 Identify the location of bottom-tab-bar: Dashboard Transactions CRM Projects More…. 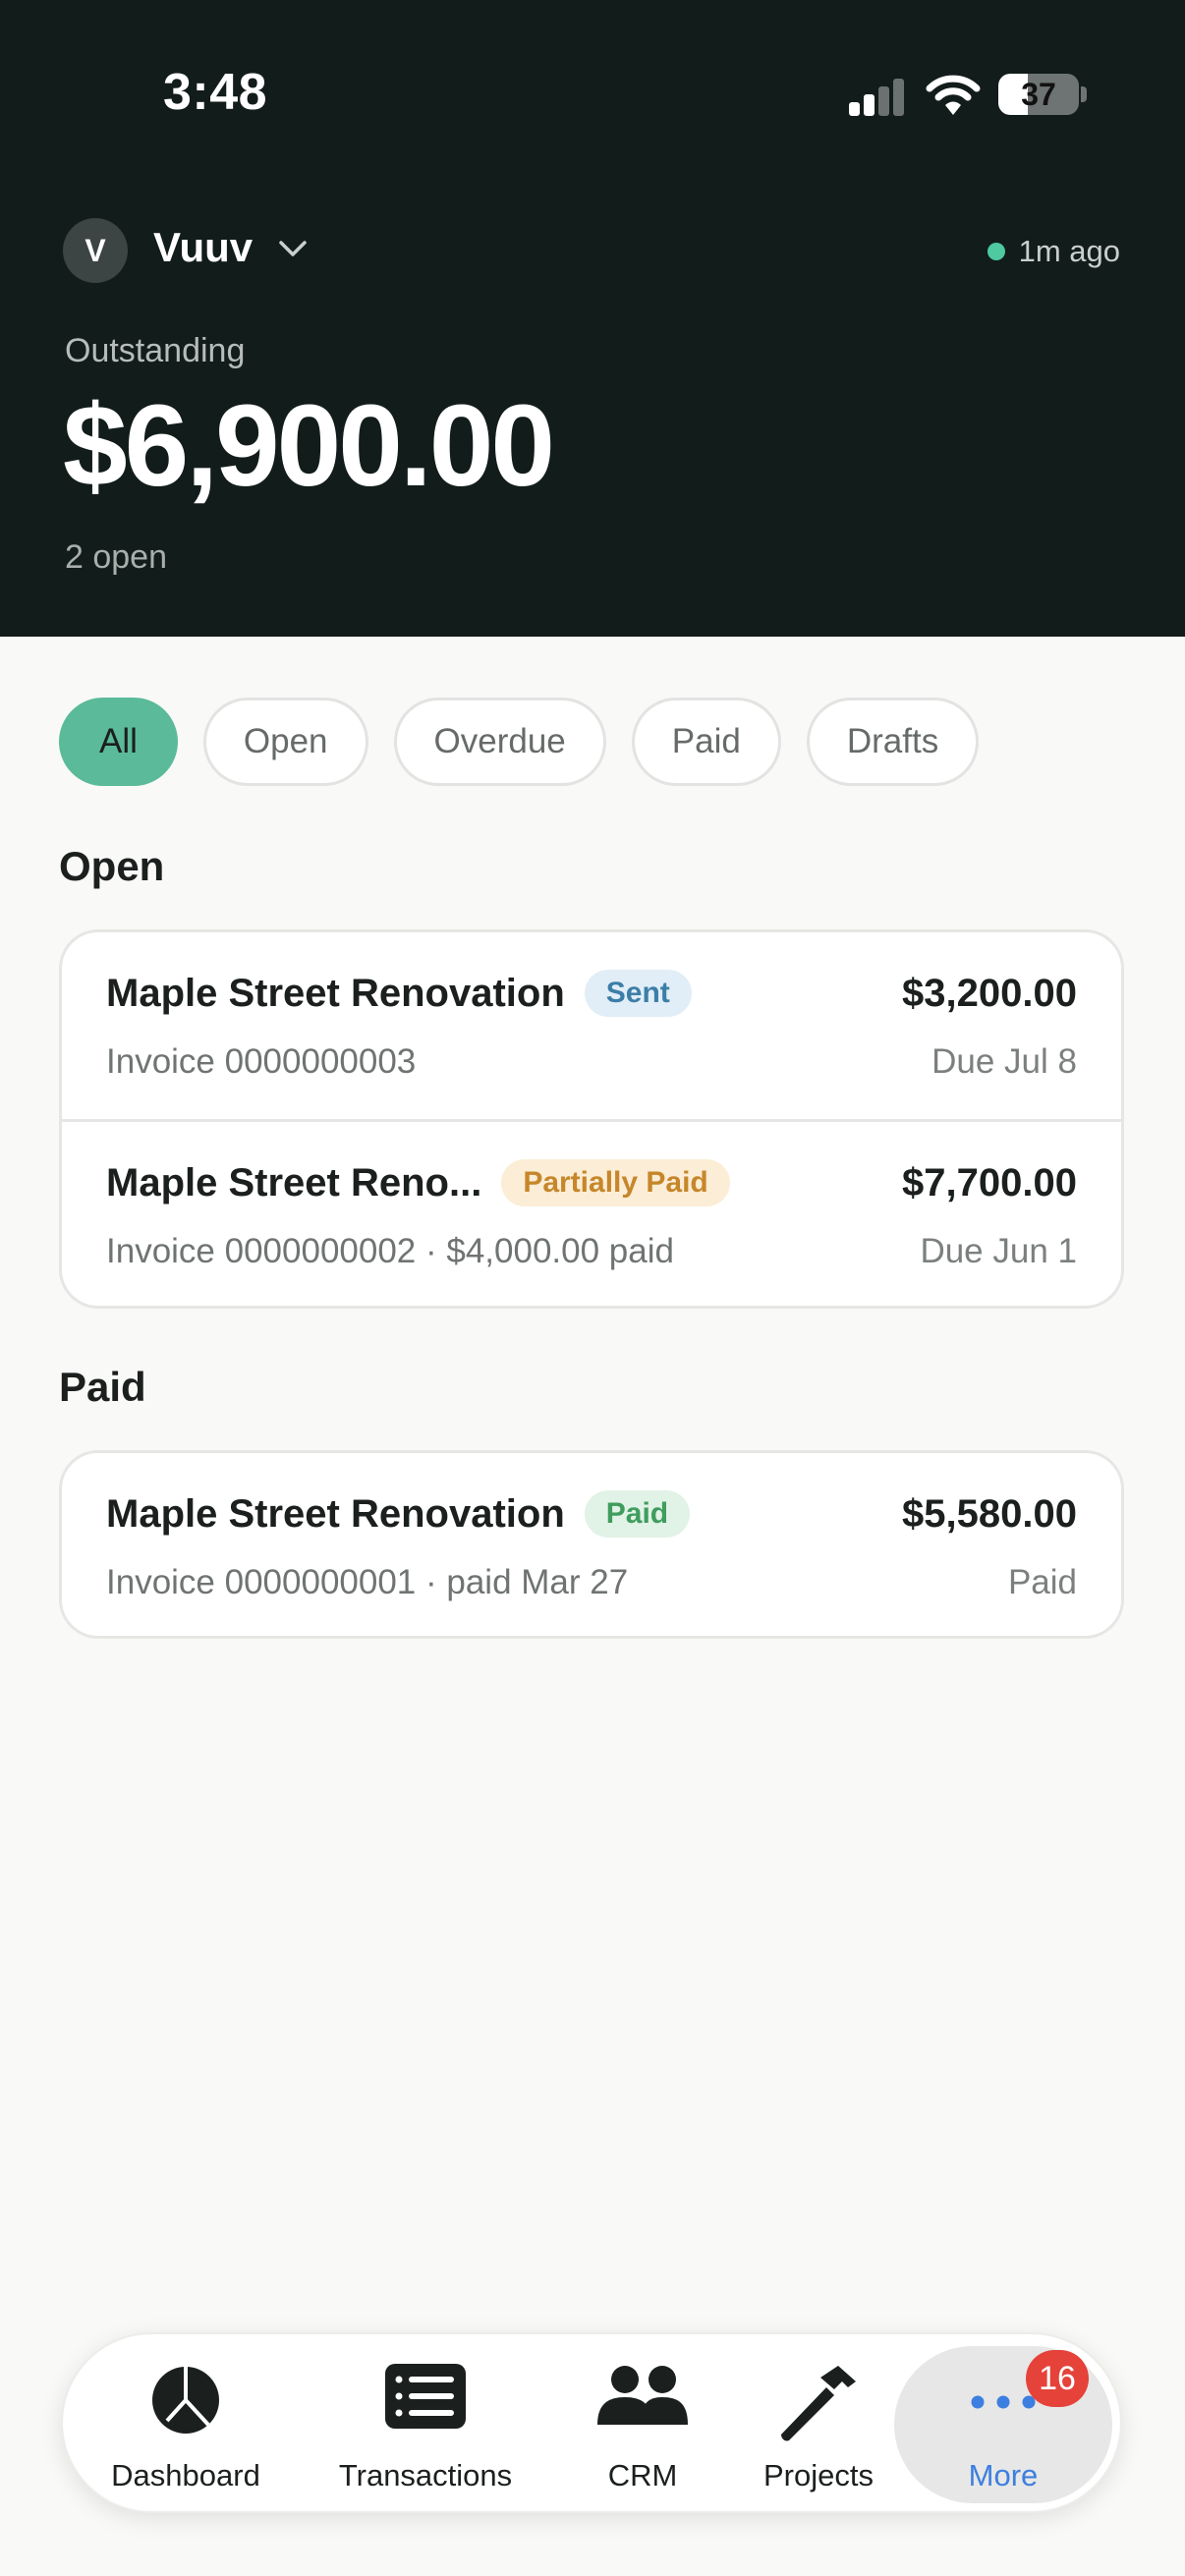
(592, 2422).